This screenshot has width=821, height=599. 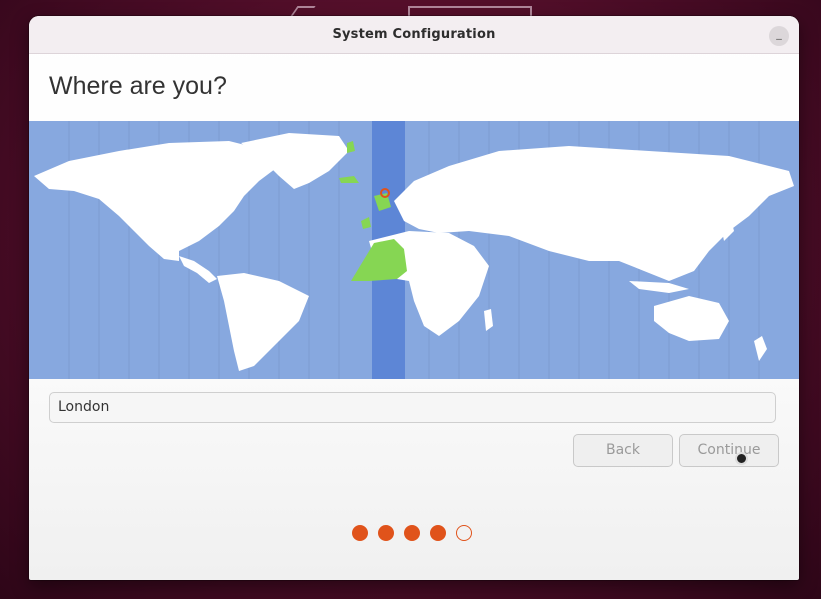 What do you see at coordinates (138, 86) in the screenshot?
I see `page-title: Where are you?` at bounding box center [138, 86].